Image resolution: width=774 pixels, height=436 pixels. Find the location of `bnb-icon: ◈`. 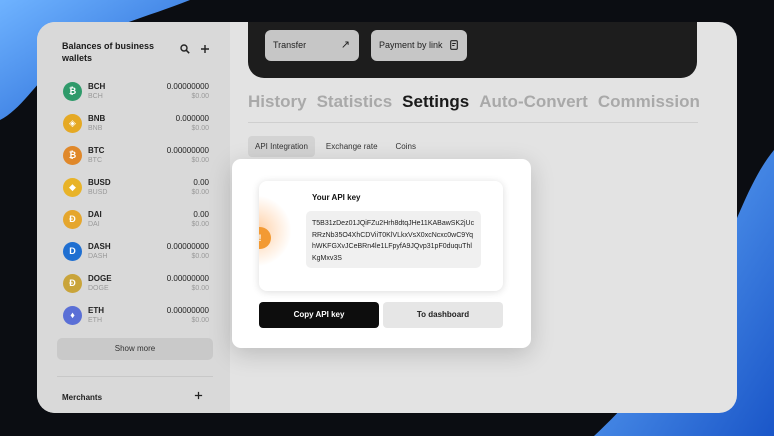

bnb-icon: ◈ is located at coordinates (72, 123).